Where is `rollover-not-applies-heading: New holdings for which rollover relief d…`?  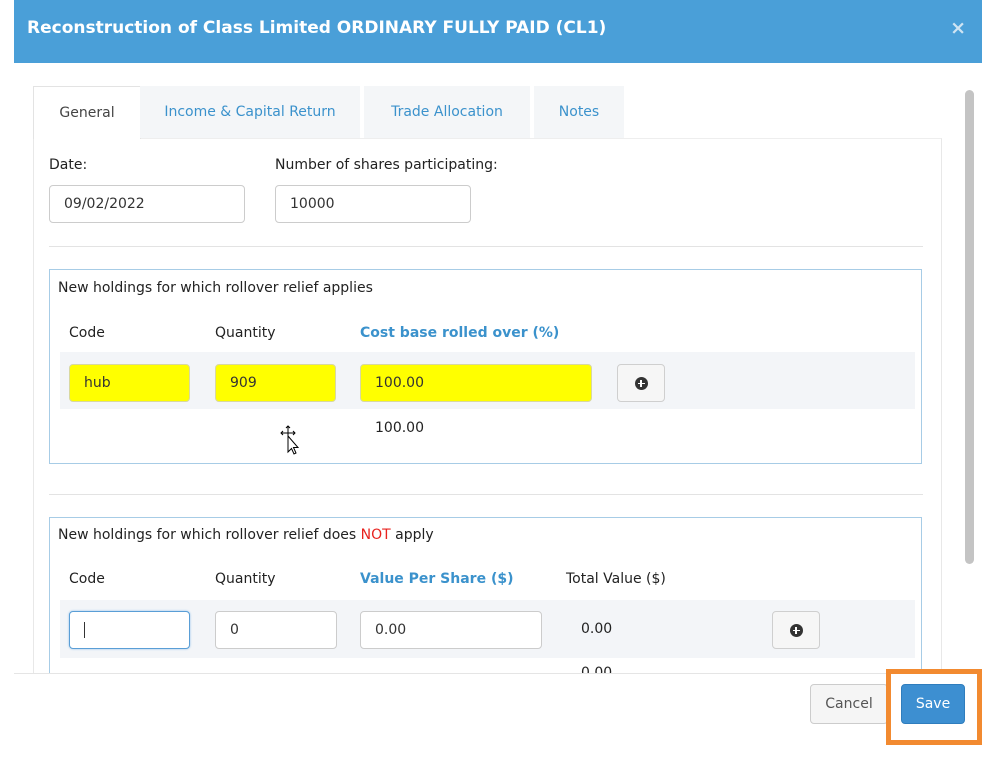
rollover-not-applies-heading: New holdings for which rollover relief d… is located at coordinates (246, 535).